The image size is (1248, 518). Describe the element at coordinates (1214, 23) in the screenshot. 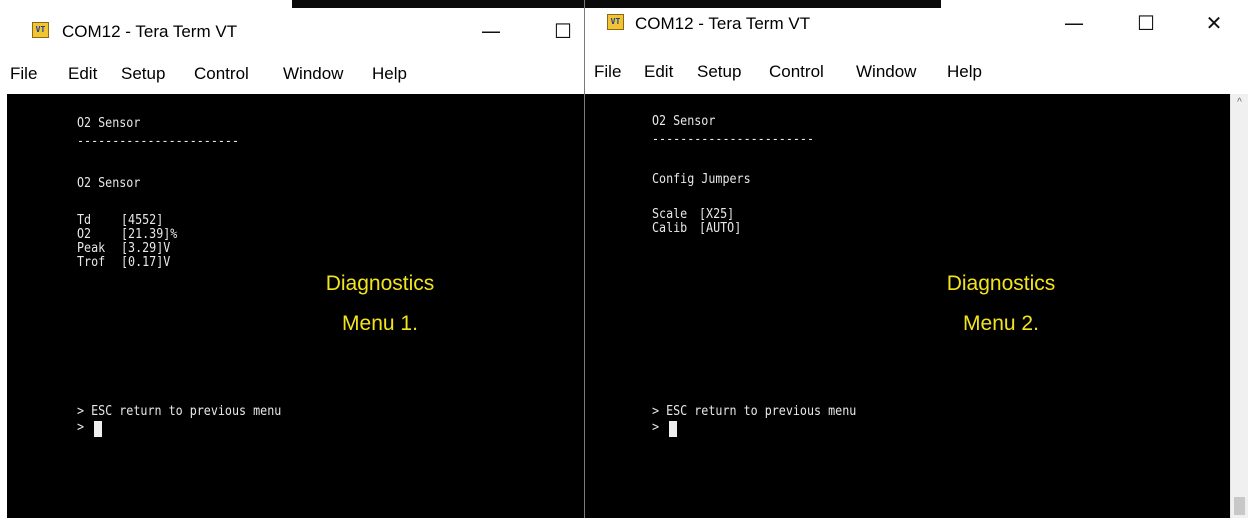

I see `close-button: ✕` at that location.